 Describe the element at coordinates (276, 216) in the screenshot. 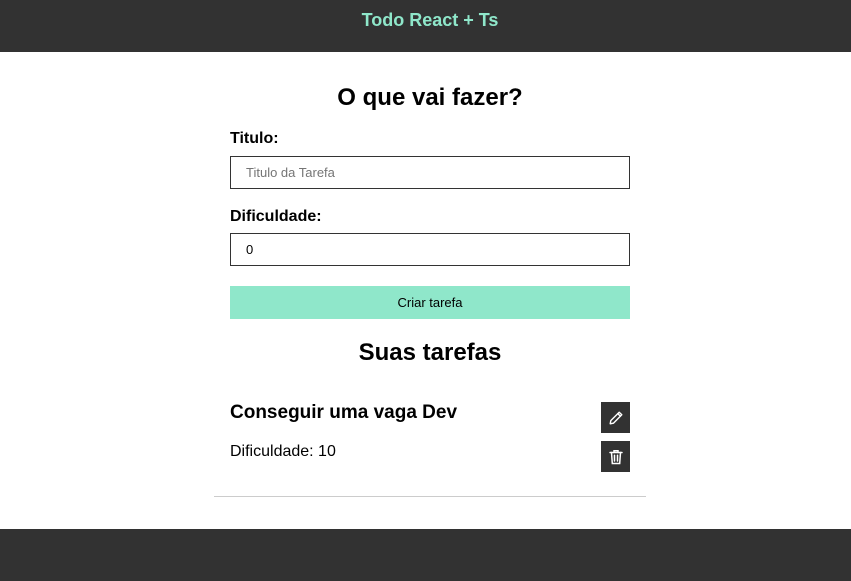

I see `difficulty-field-label: Dificuldade:` at that location.